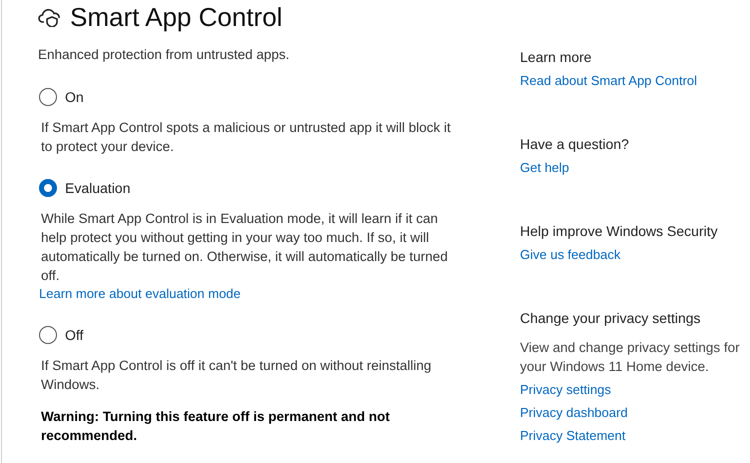 The image size is (750, 463). What do you see at coordinates (97, 188) in the screenshot?
I see `radio-label: Evaluation` at bounding box center [97, 188].